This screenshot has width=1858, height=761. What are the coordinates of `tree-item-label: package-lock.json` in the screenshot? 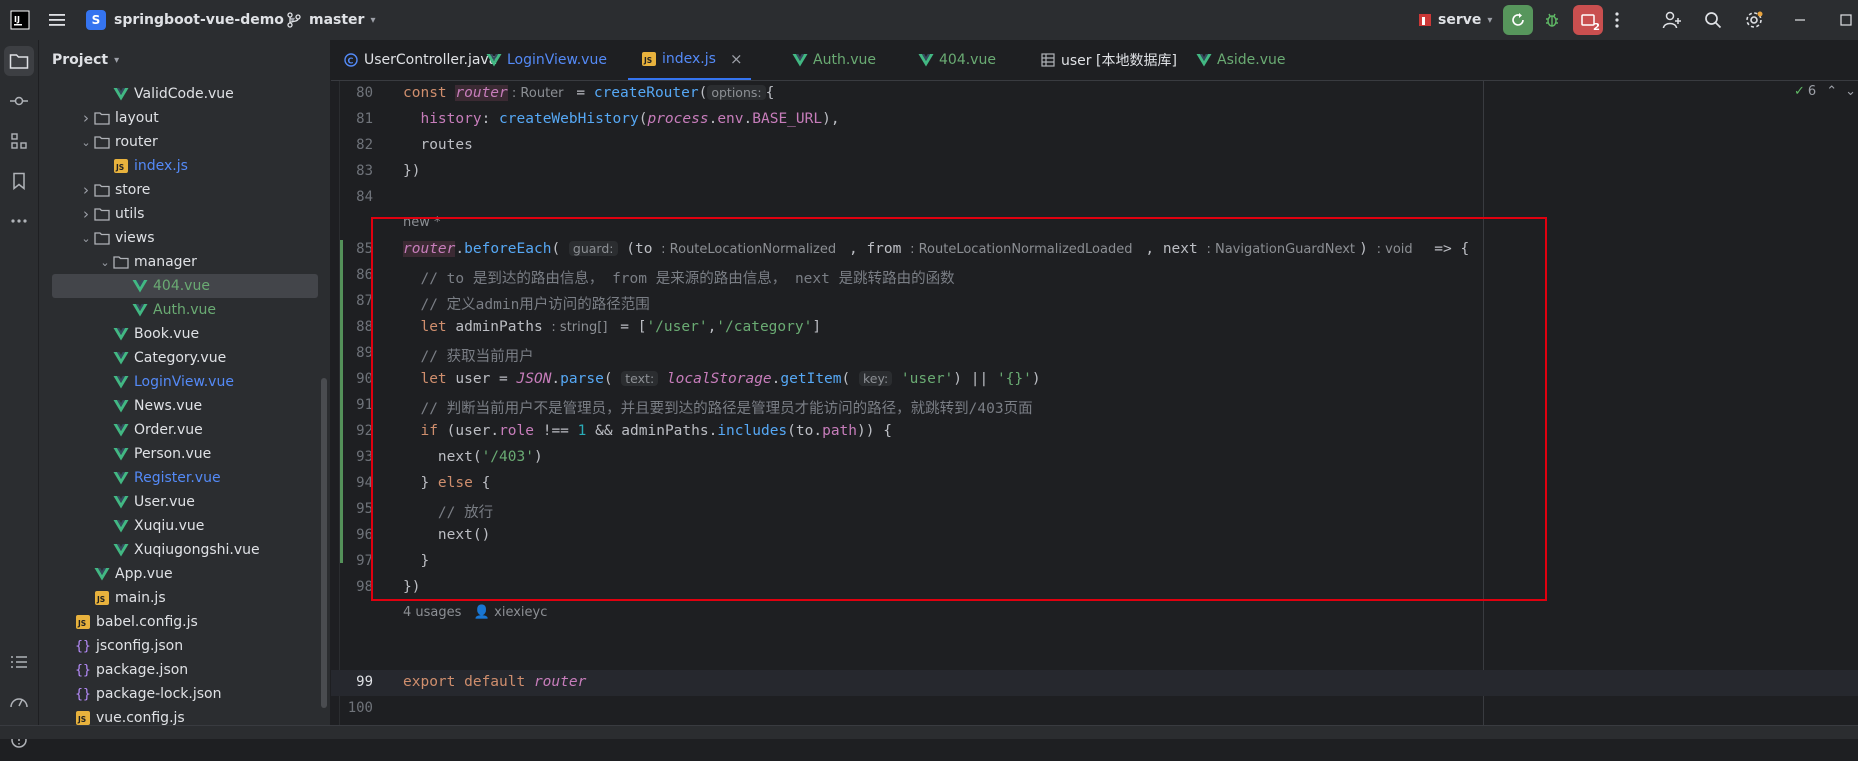 It's located at (159, 694).